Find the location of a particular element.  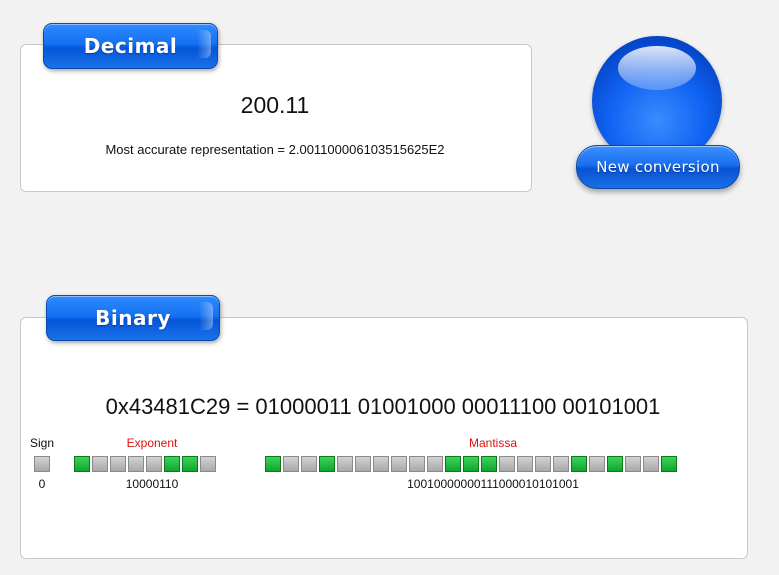

decimal-value: 200.11 is located at coordinates (275, 105).